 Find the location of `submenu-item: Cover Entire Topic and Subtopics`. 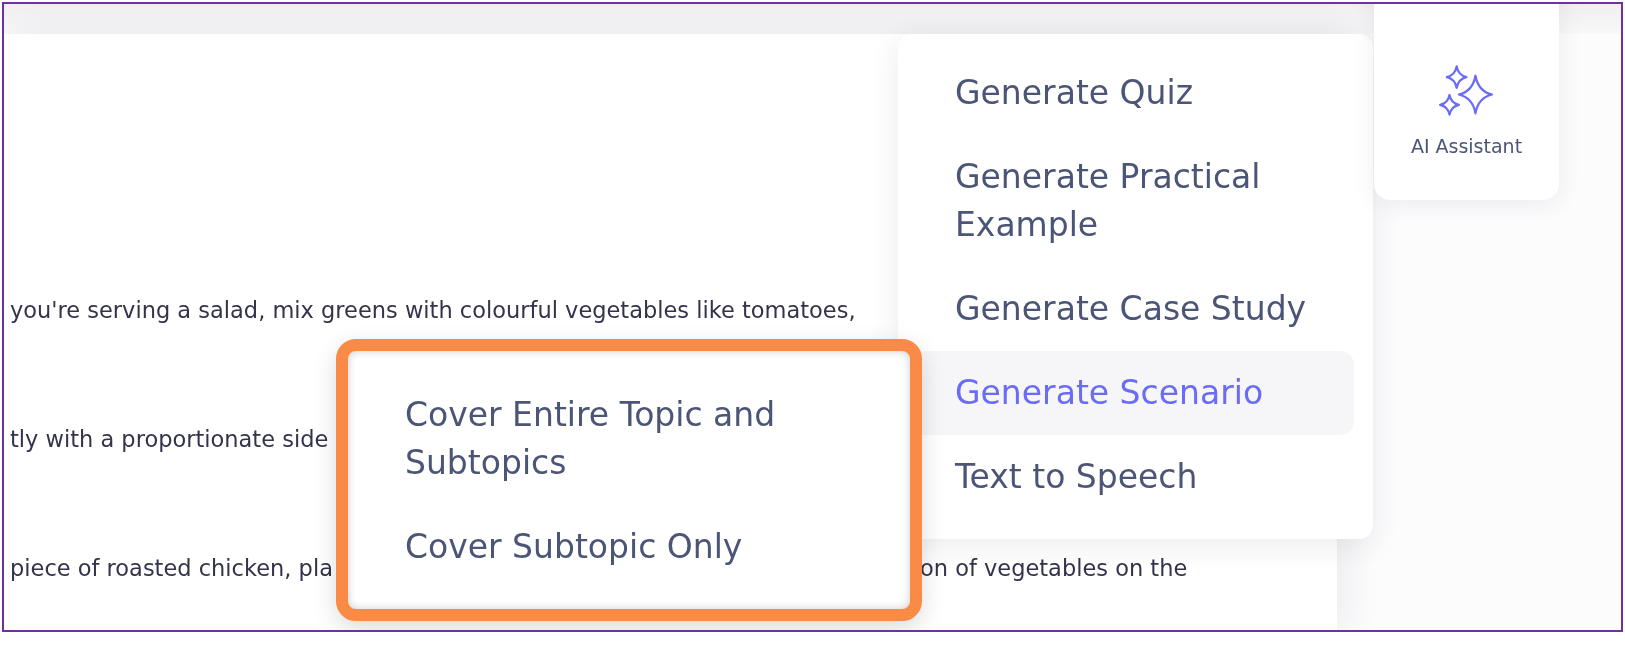

submenu-item: Cover Entire Topic and Subtopics is located at coordinates (629, 439).